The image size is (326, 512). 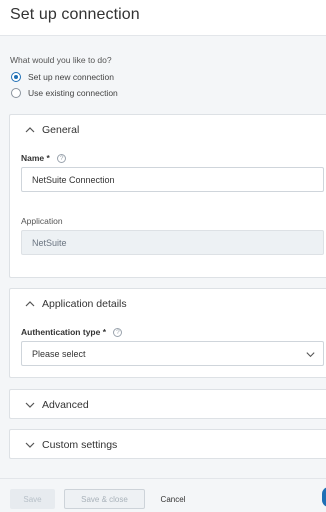 I want to click on panel-title: Application details, so click(x=84, y=304).